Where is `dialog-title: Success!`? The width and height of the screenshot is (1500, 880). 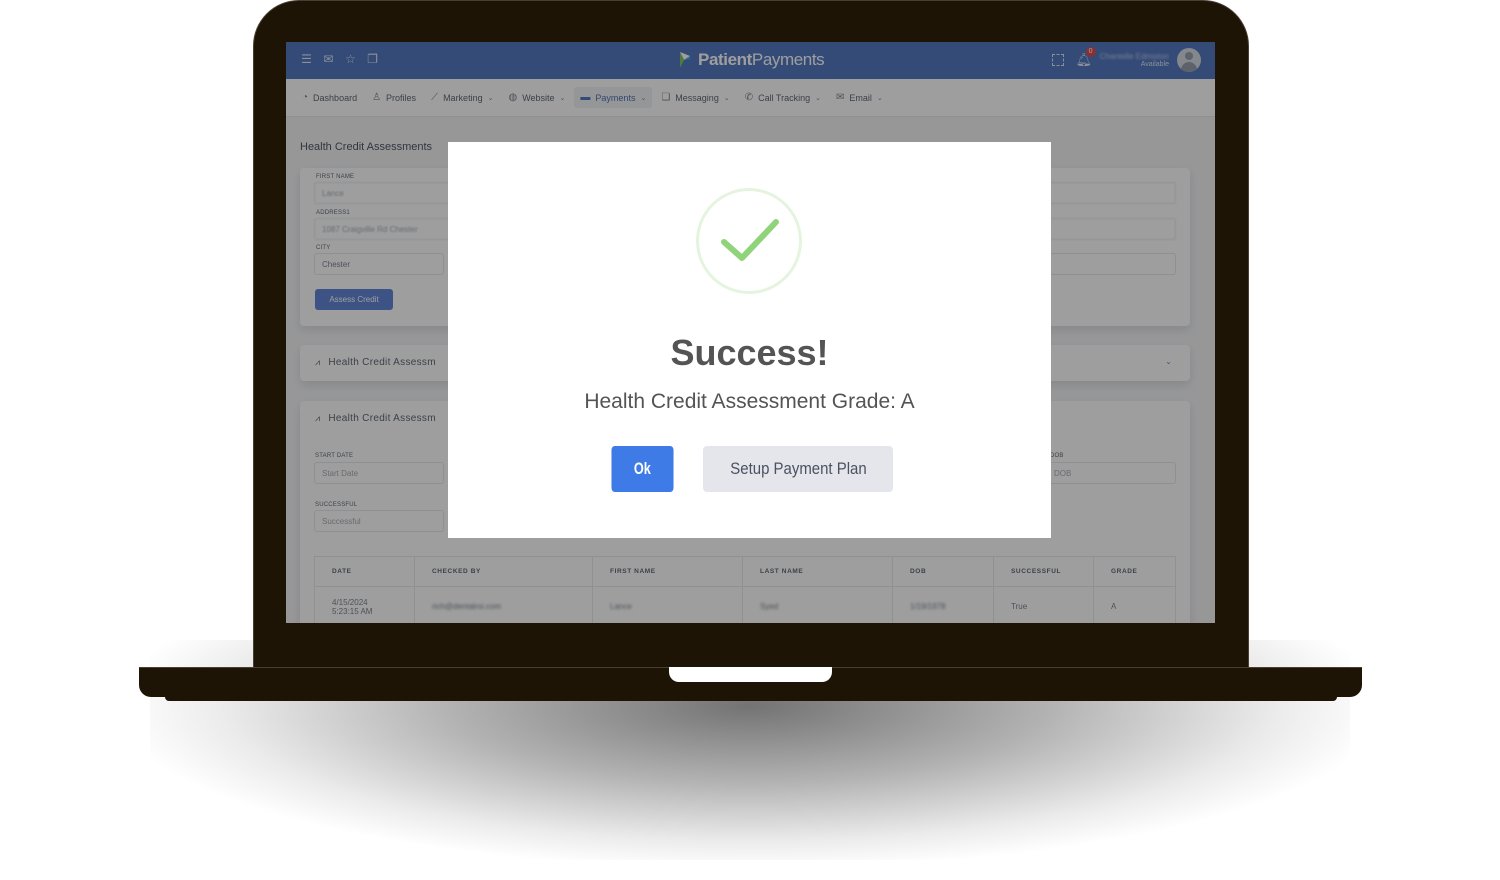 dialog-title: Success! is located at coordinates (749, 352).